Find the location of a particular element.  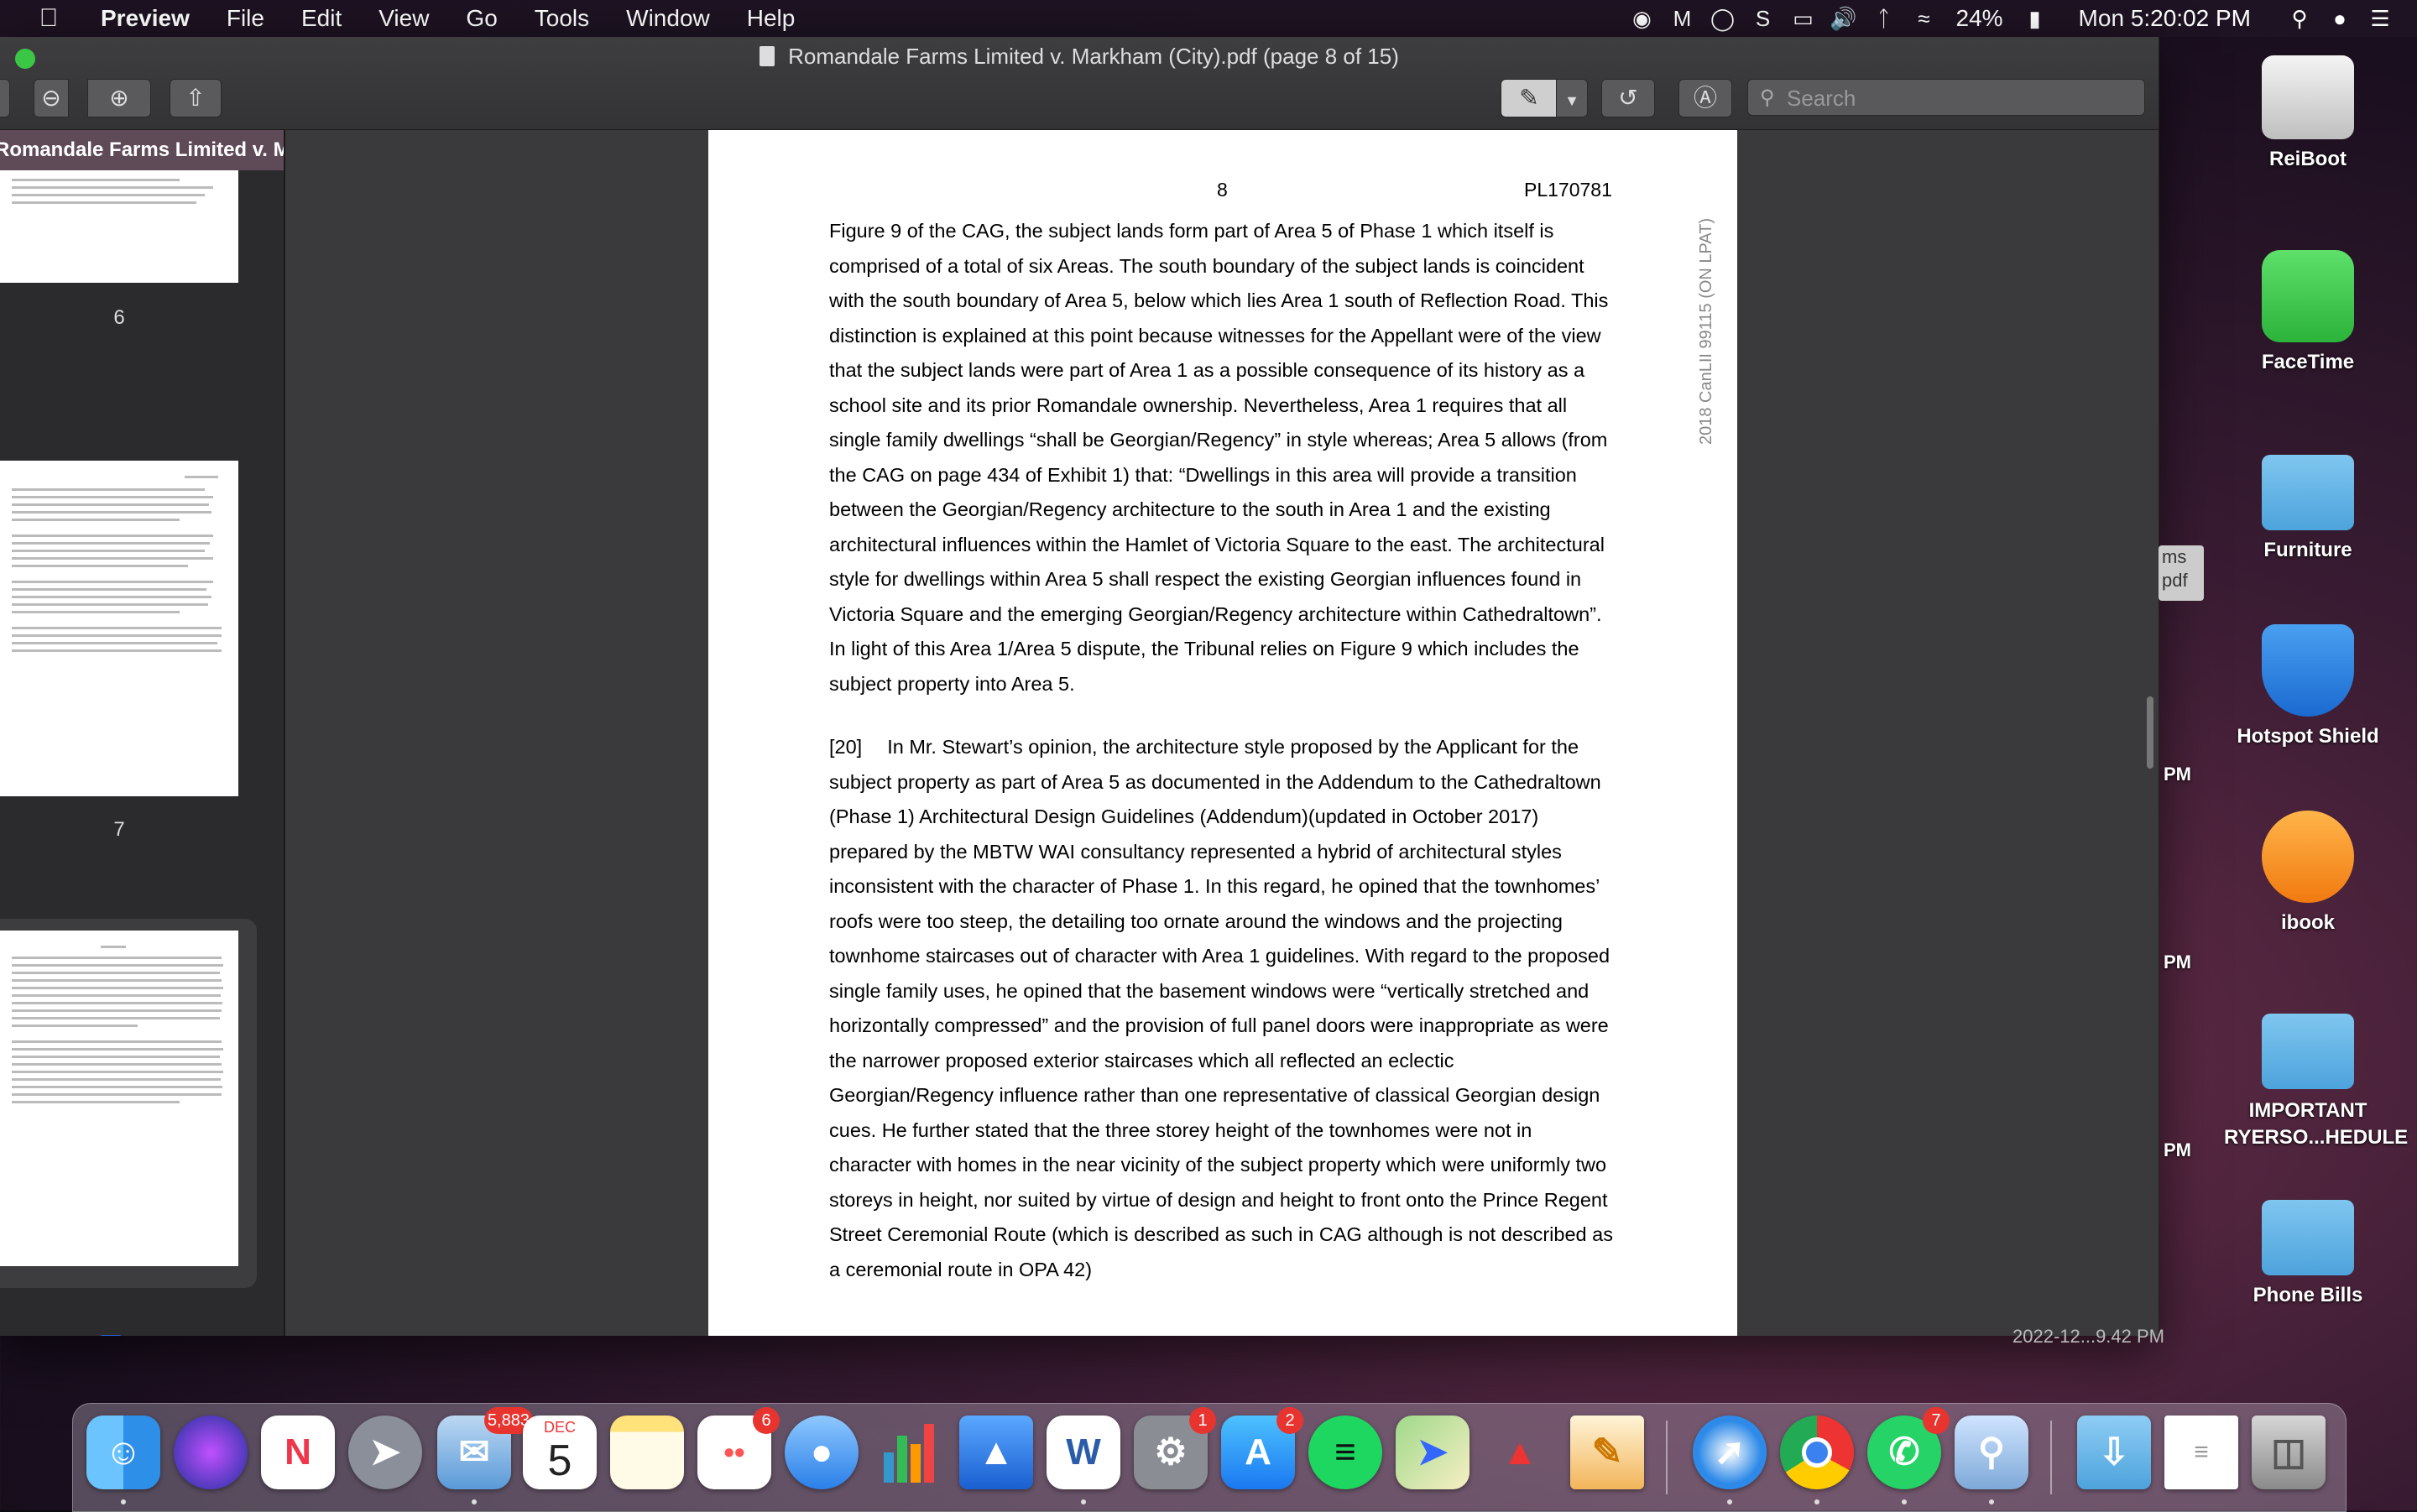

share-button: ⇧ is located at coordinates (196, 98).